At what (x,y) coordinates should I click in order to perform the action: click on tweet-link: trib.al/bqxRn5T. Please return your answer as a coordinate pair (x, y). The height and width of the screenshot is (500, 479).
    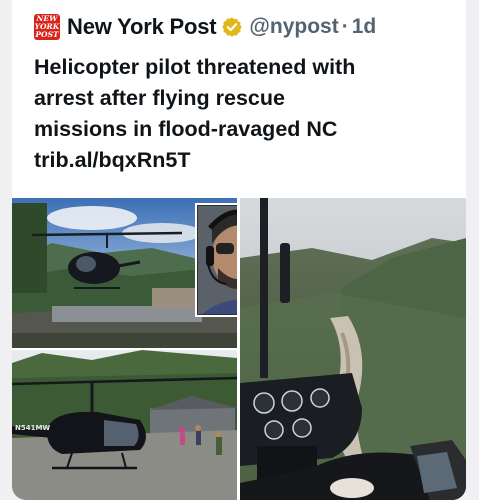
    Looking at the image, I should click on (244, 160).